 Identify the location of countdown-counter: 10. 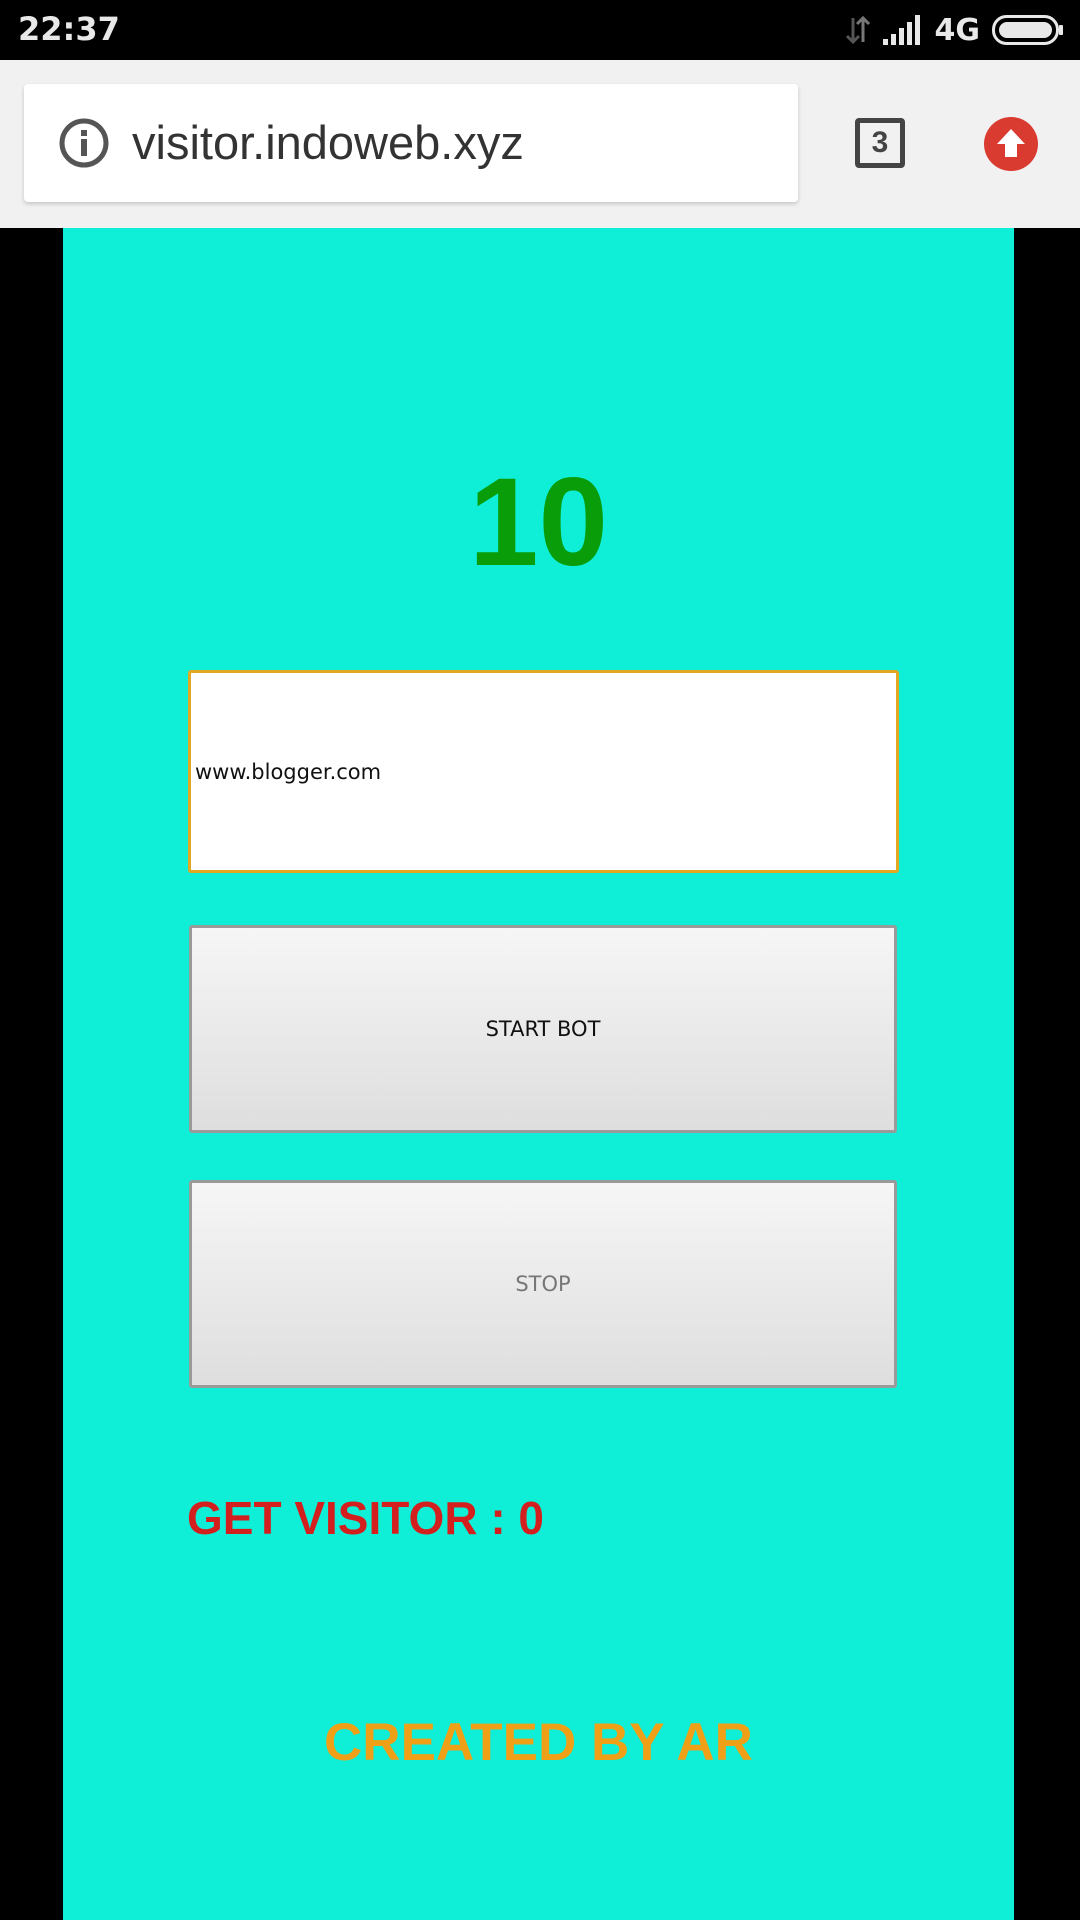
(538, 522).